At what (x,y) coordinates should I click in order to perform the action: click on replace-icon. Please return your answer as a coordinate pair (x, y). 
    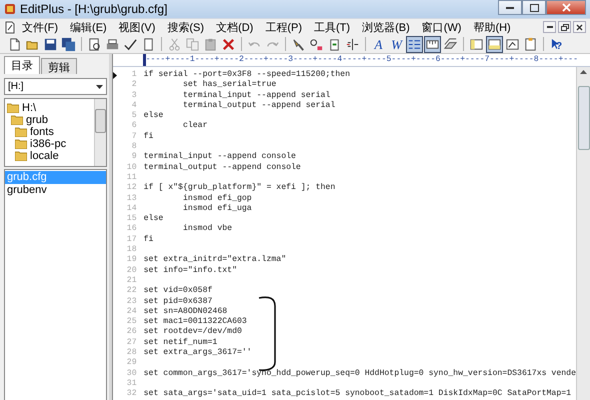
    Looking at the image, I should click on (316, 44).